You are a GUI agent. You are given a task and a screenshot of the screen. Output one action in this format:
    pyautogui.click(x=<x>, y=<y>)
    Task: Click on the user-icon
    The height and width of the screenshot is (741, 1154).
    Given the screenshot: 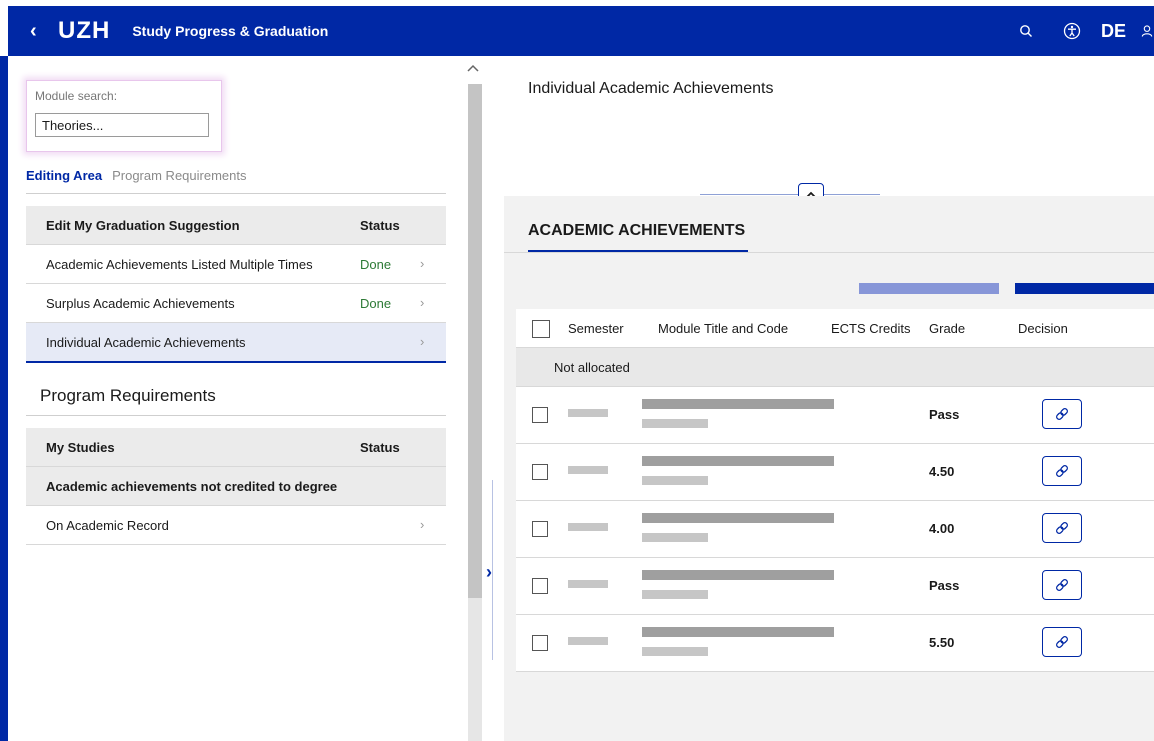 What is the action you would take?
    pyautogui.click(x=1147, y=31)
    